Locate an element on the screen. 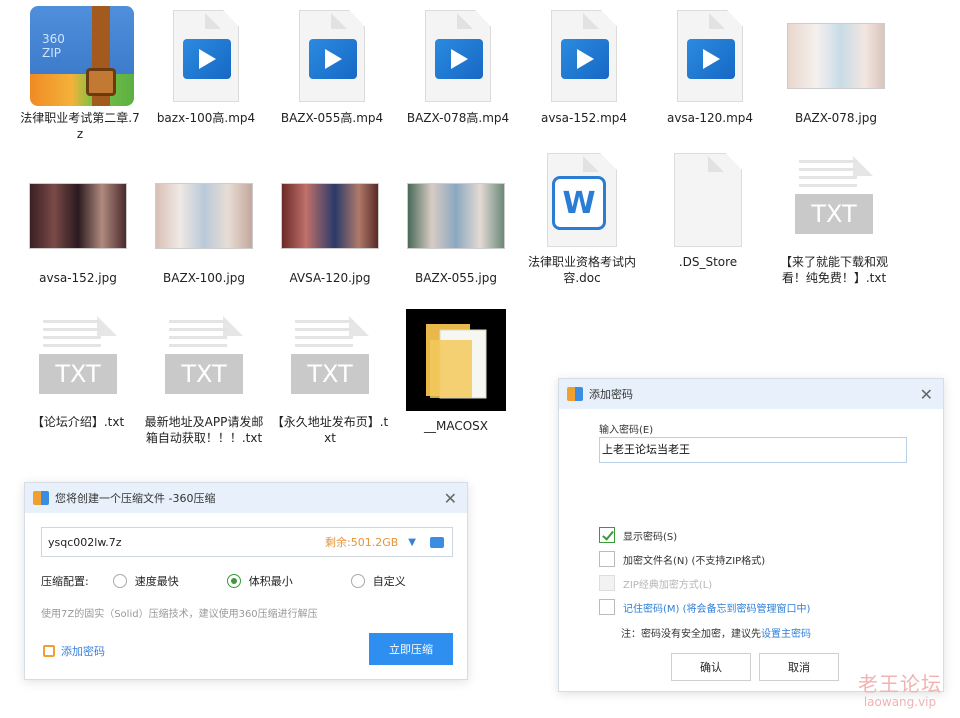  file-item-image: BAZX-055.jpg is located at coordinates (456, 227).